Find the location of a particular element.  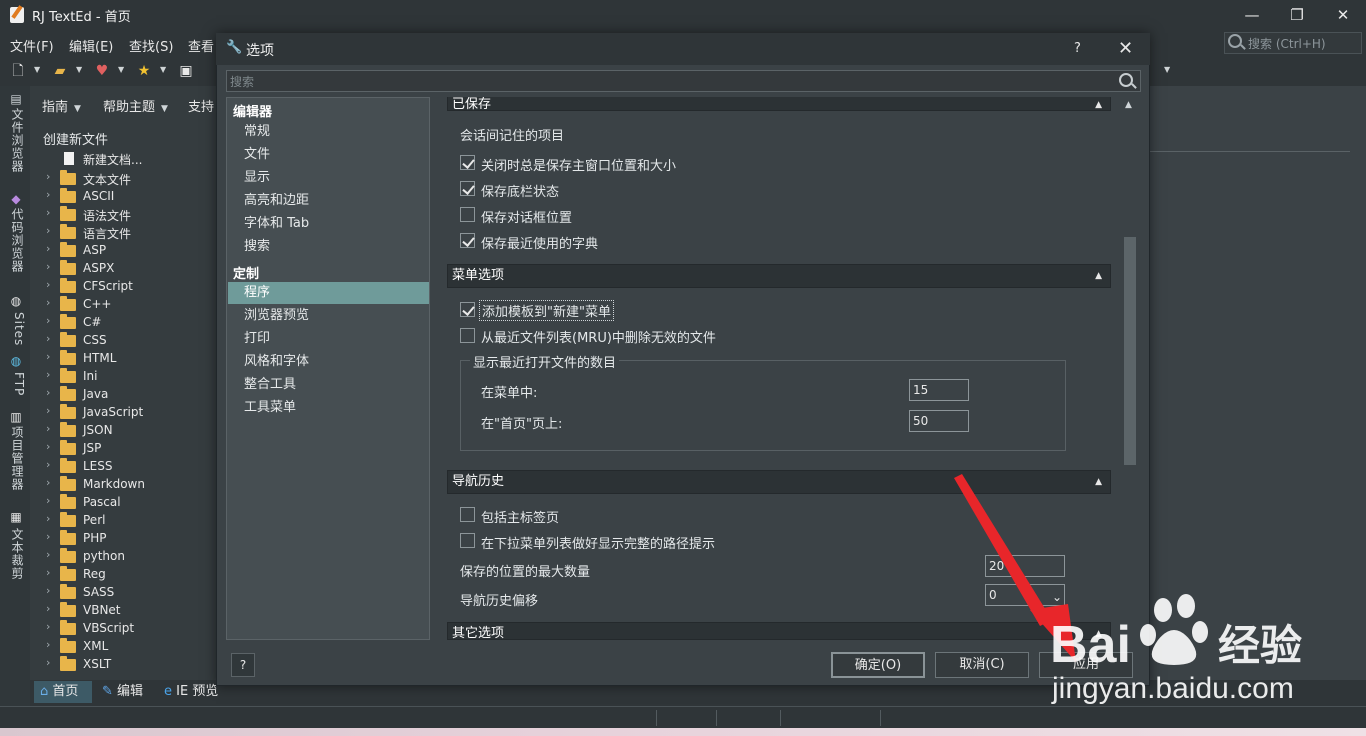

open-folder-icon: ▰ is located at coordinates (60, 71).